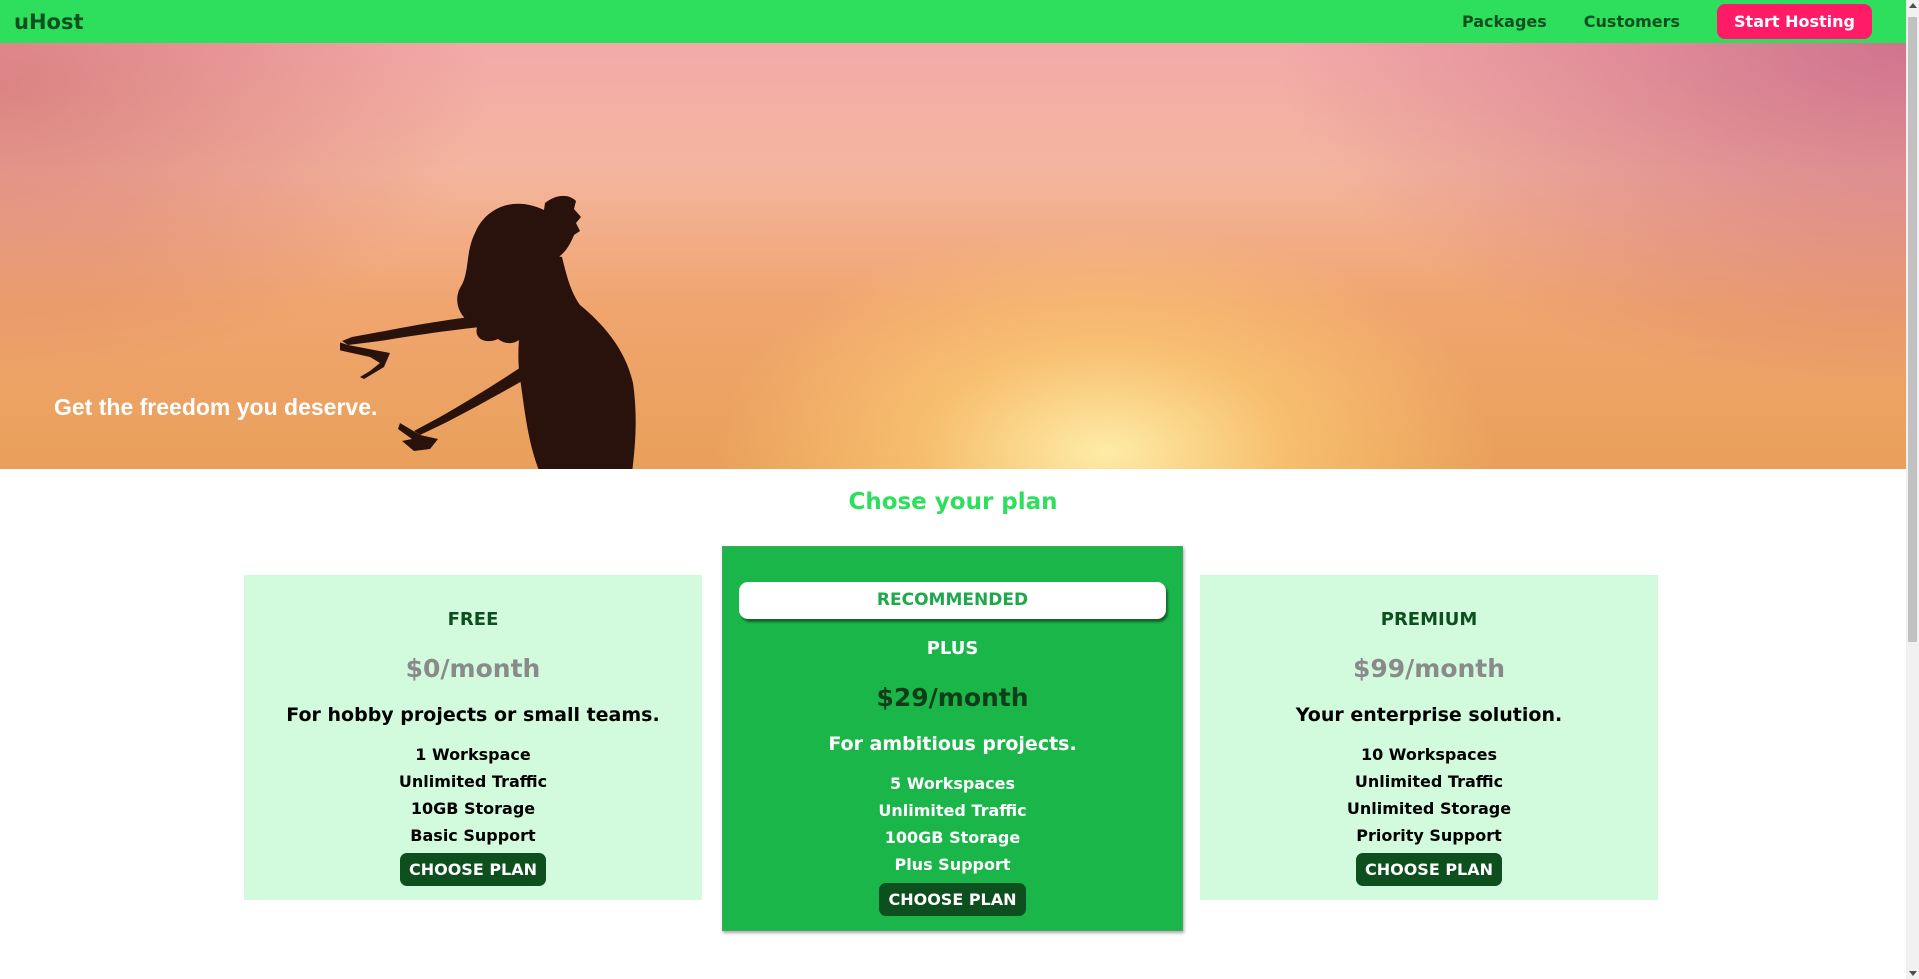 The height and width of the screenshot is (979, 1919). What do you see at coordinates (1632, 21) in the screenshot?
I see `nav-link-customers: Customers` at bounding box center [1632, 21].